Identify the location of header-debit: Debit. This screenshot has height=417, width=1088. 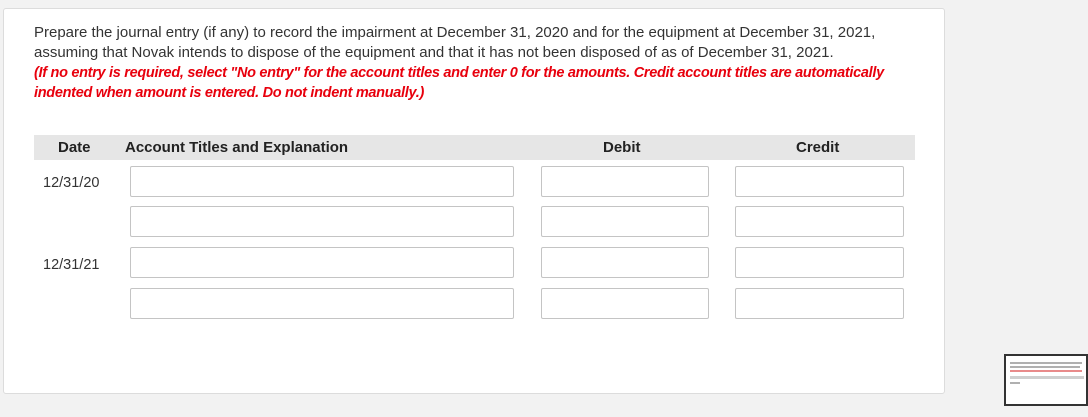
(622, 147).